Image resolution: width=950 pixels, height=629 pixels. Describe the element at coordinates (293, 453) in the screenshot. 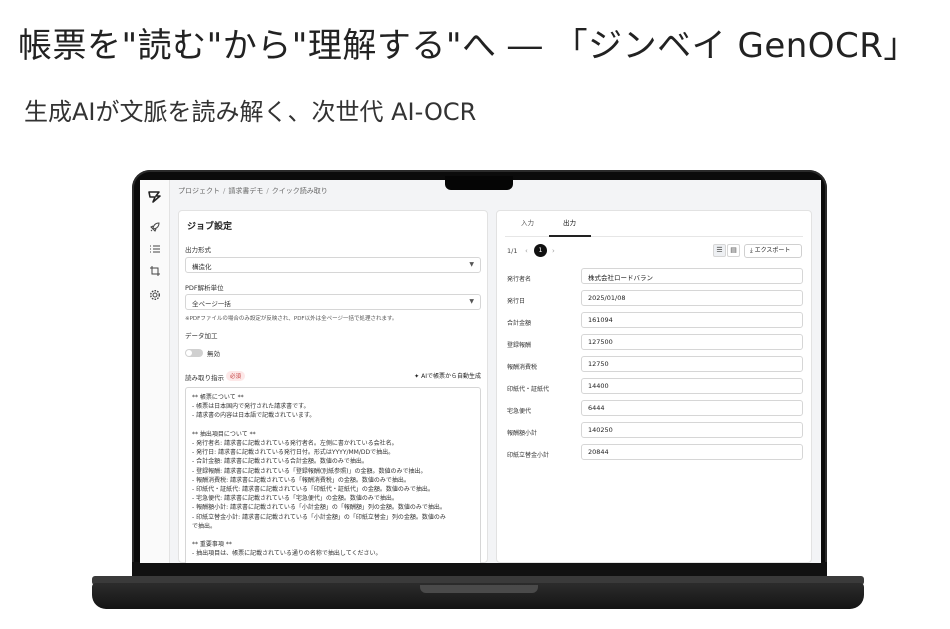

I see `instruction-line: - 発行日: 請求書に記載されている発行日付。形式はYYYY/MM/DDで抽出。` at that location.